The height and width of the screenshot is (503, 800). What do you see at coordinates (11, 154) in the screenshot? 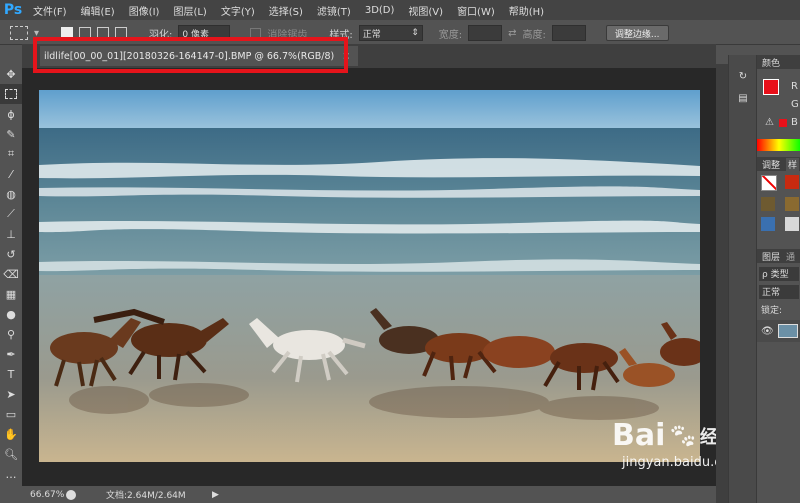
I see `crop-tool-icon: ⌗` at bounding box center [11, 154].